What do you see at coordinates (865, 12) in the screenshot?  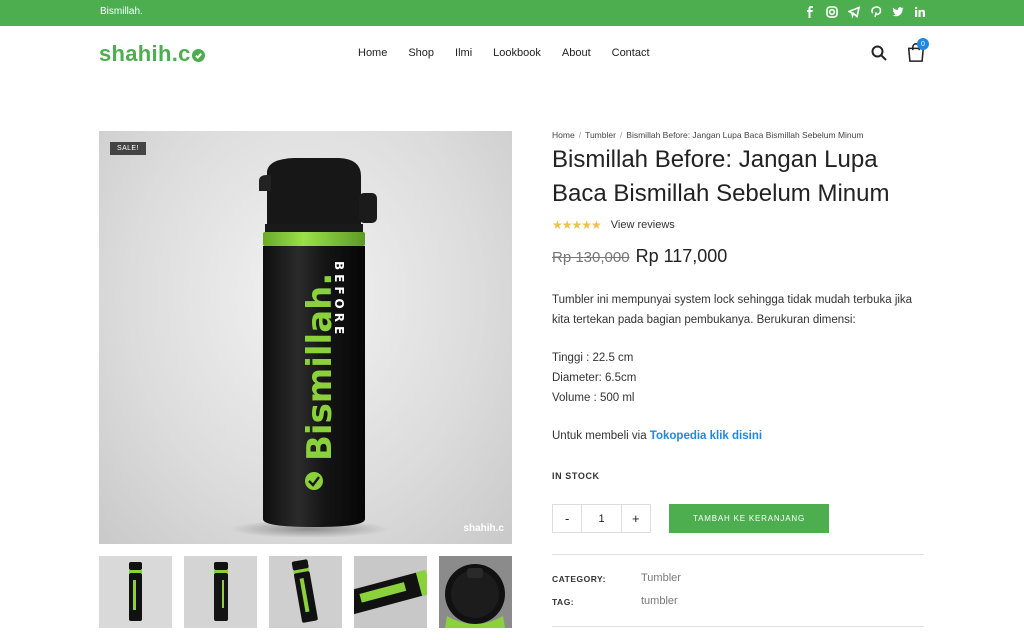 I see `social-links` at bounding box center [865, 12].